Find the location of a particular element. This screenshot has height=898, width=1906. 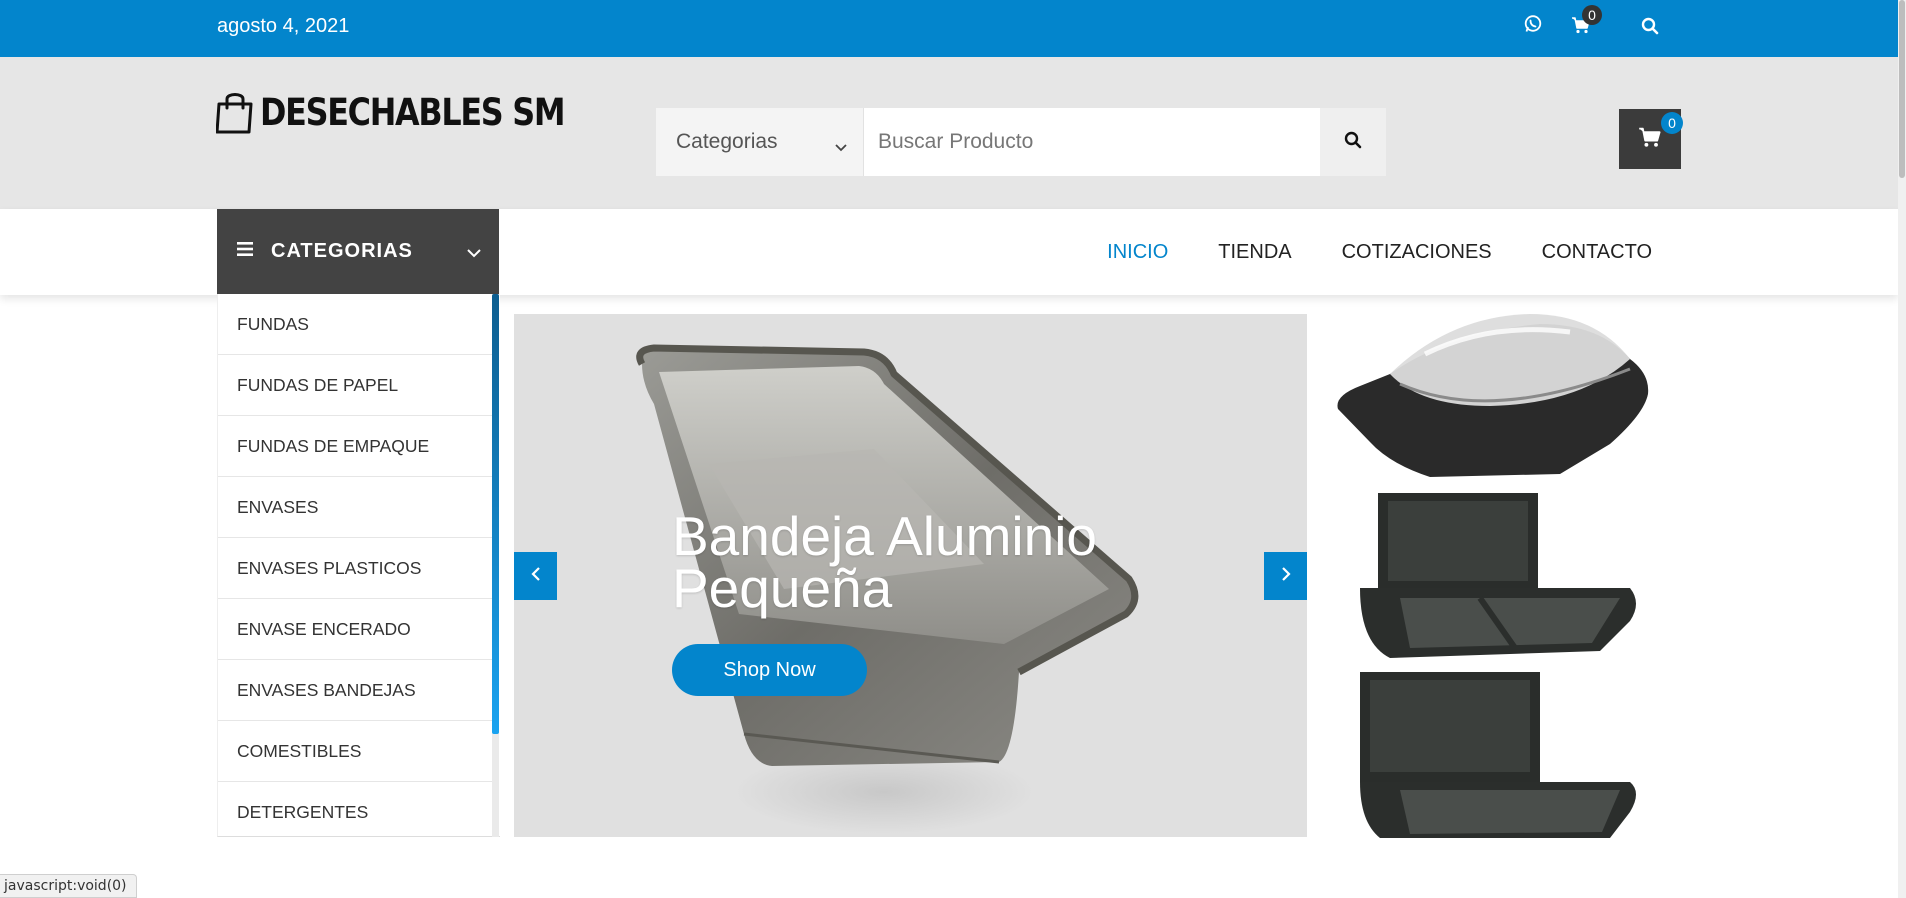

search-button is located at coordinates (1353, 142).